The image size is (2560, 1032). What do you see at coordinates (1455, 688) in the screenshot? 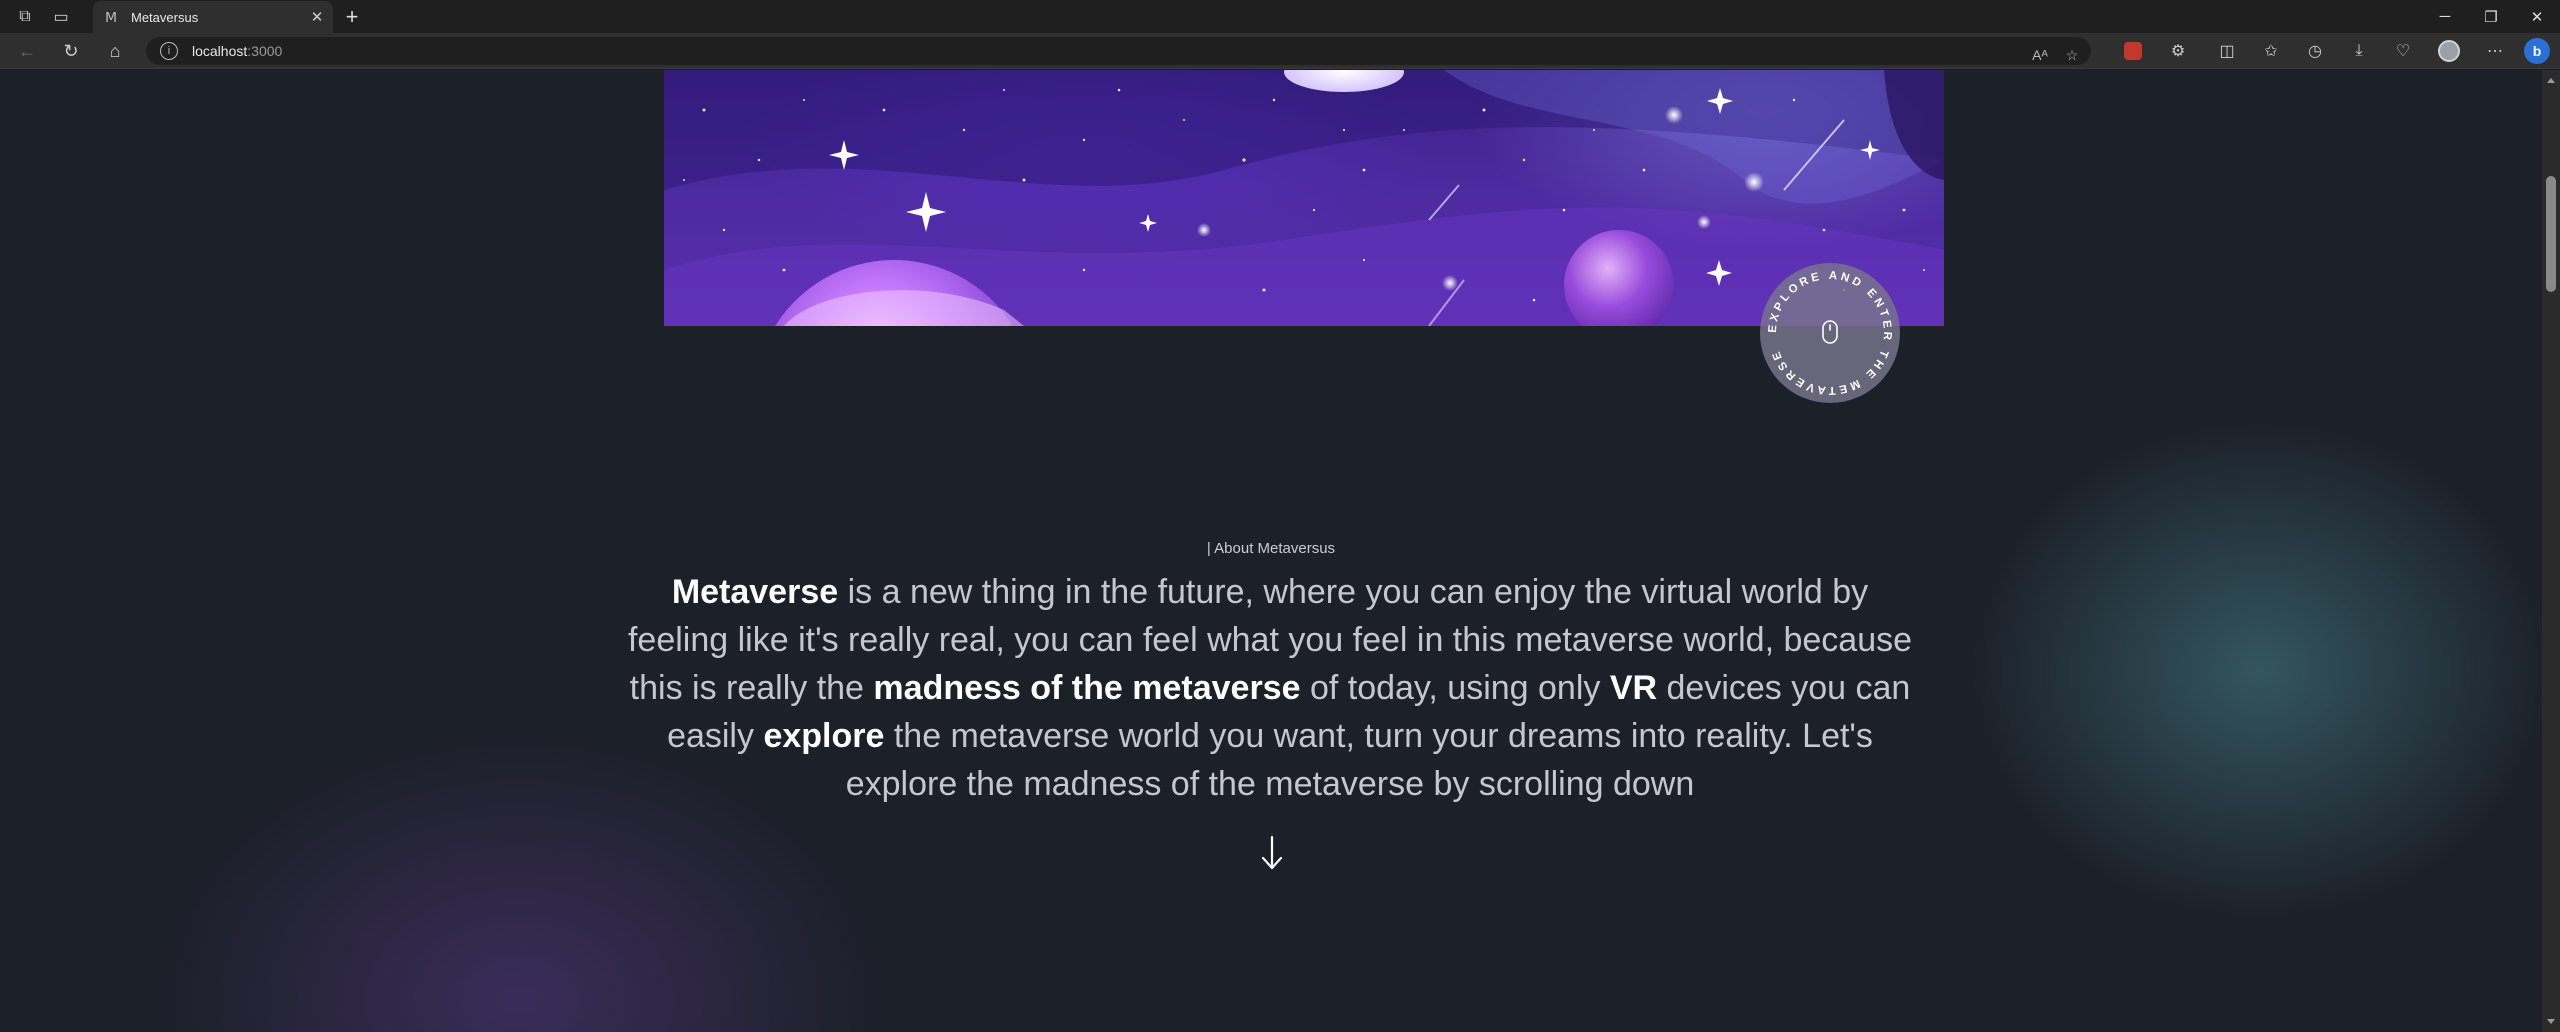
I see `about-text-segment: of today, using only` at bounding box center [1455, 688].